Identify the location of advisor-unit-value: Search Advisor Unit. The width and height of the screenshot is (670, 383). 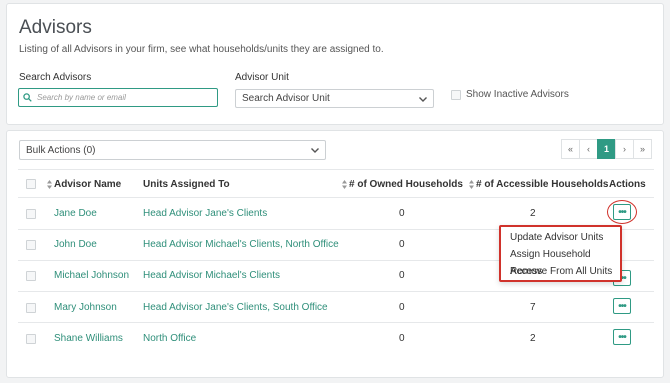
(286, 98).